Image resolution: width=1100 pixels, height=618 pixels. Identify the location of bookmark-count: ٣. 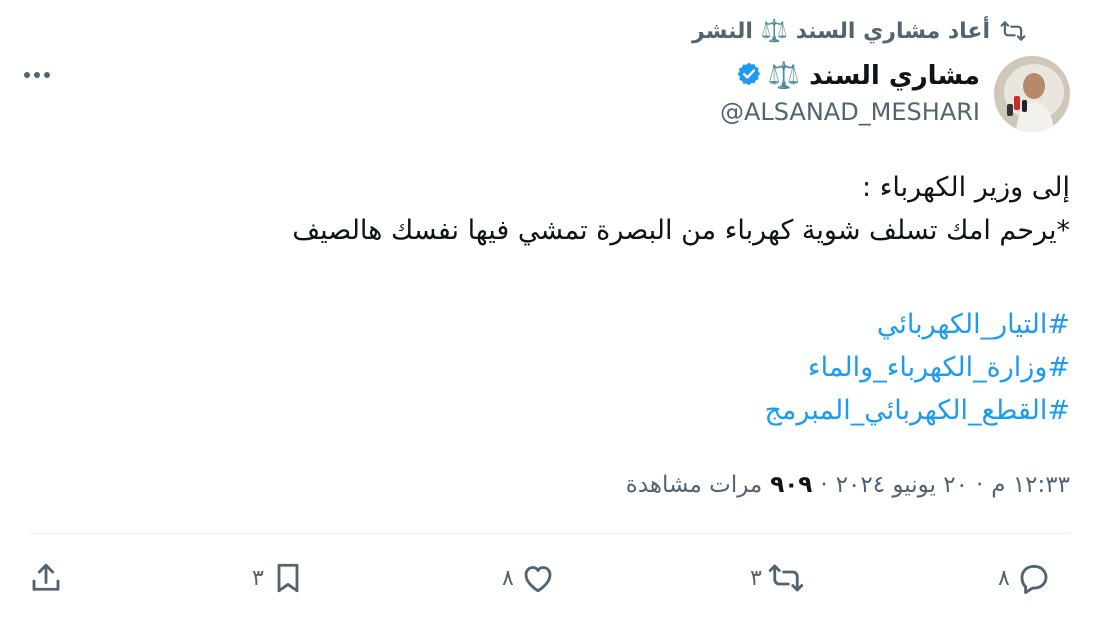
(258, 578).